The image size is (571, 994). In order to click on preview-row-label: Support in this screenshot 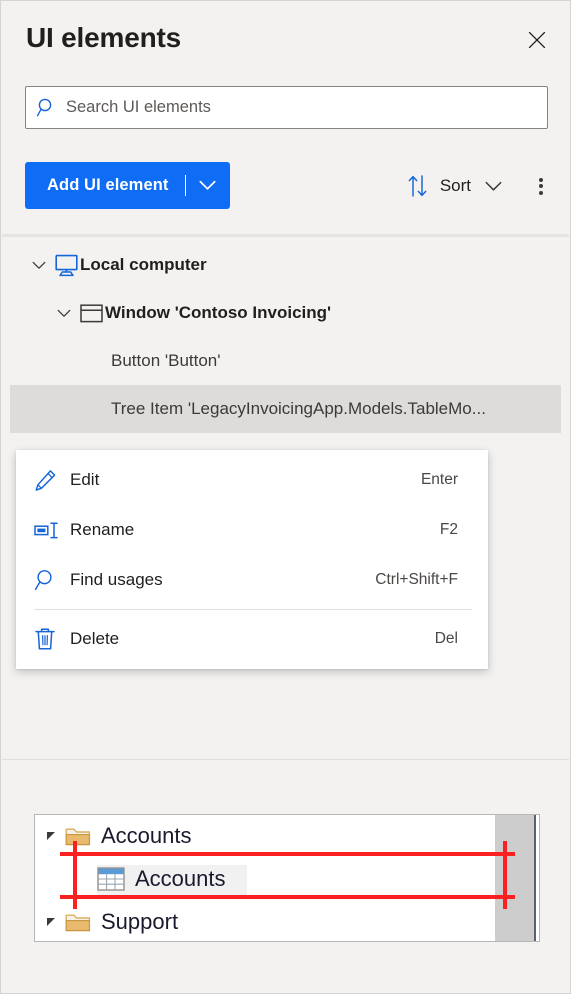, I will do `click(140, 921)`.